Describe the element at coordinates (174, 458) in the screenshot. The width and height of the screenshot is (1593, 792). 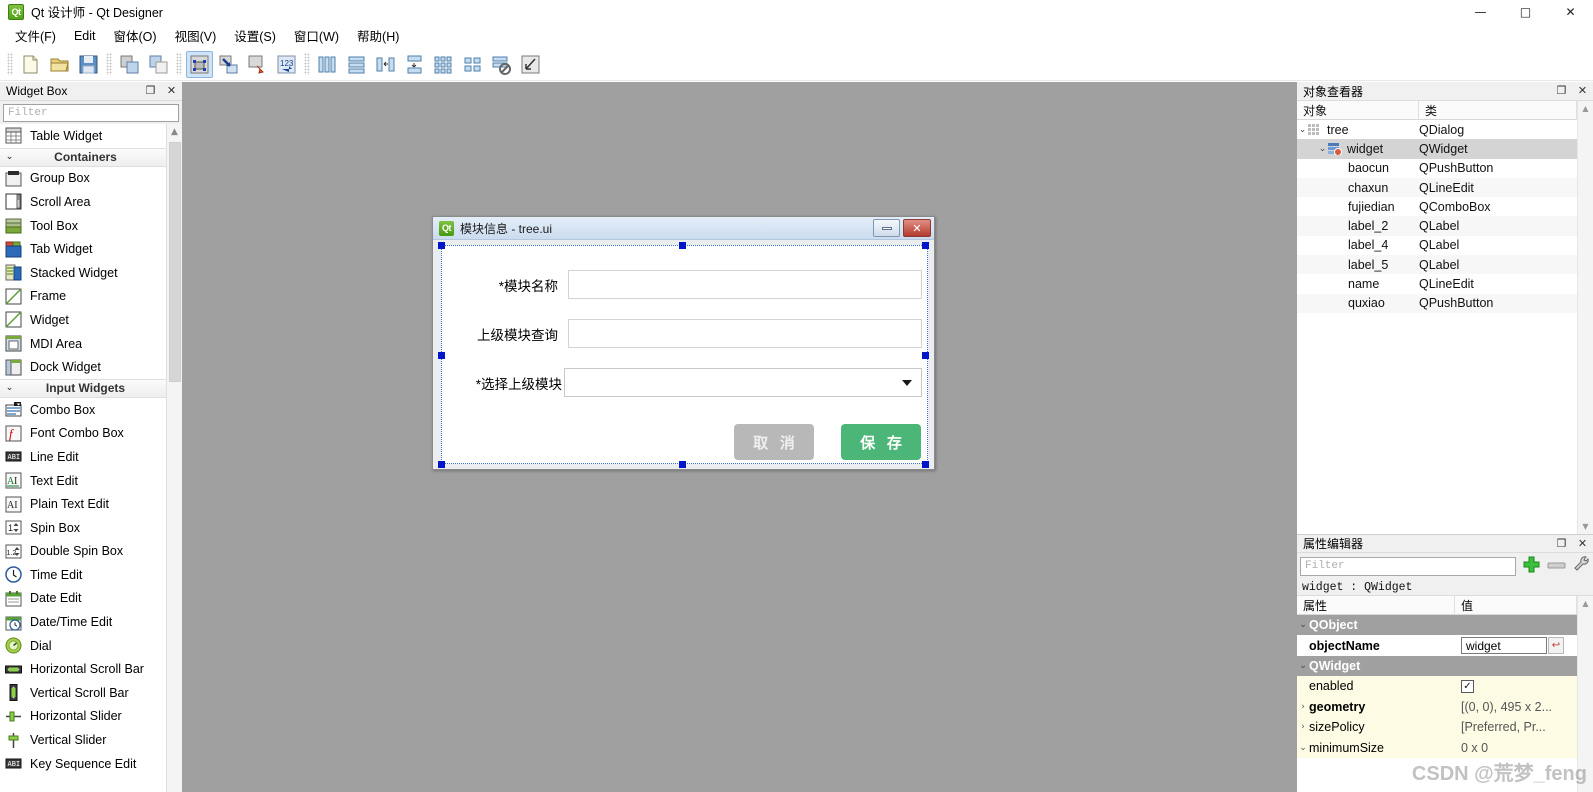
I see `widget-box-scrollbar: ▲` at that location.